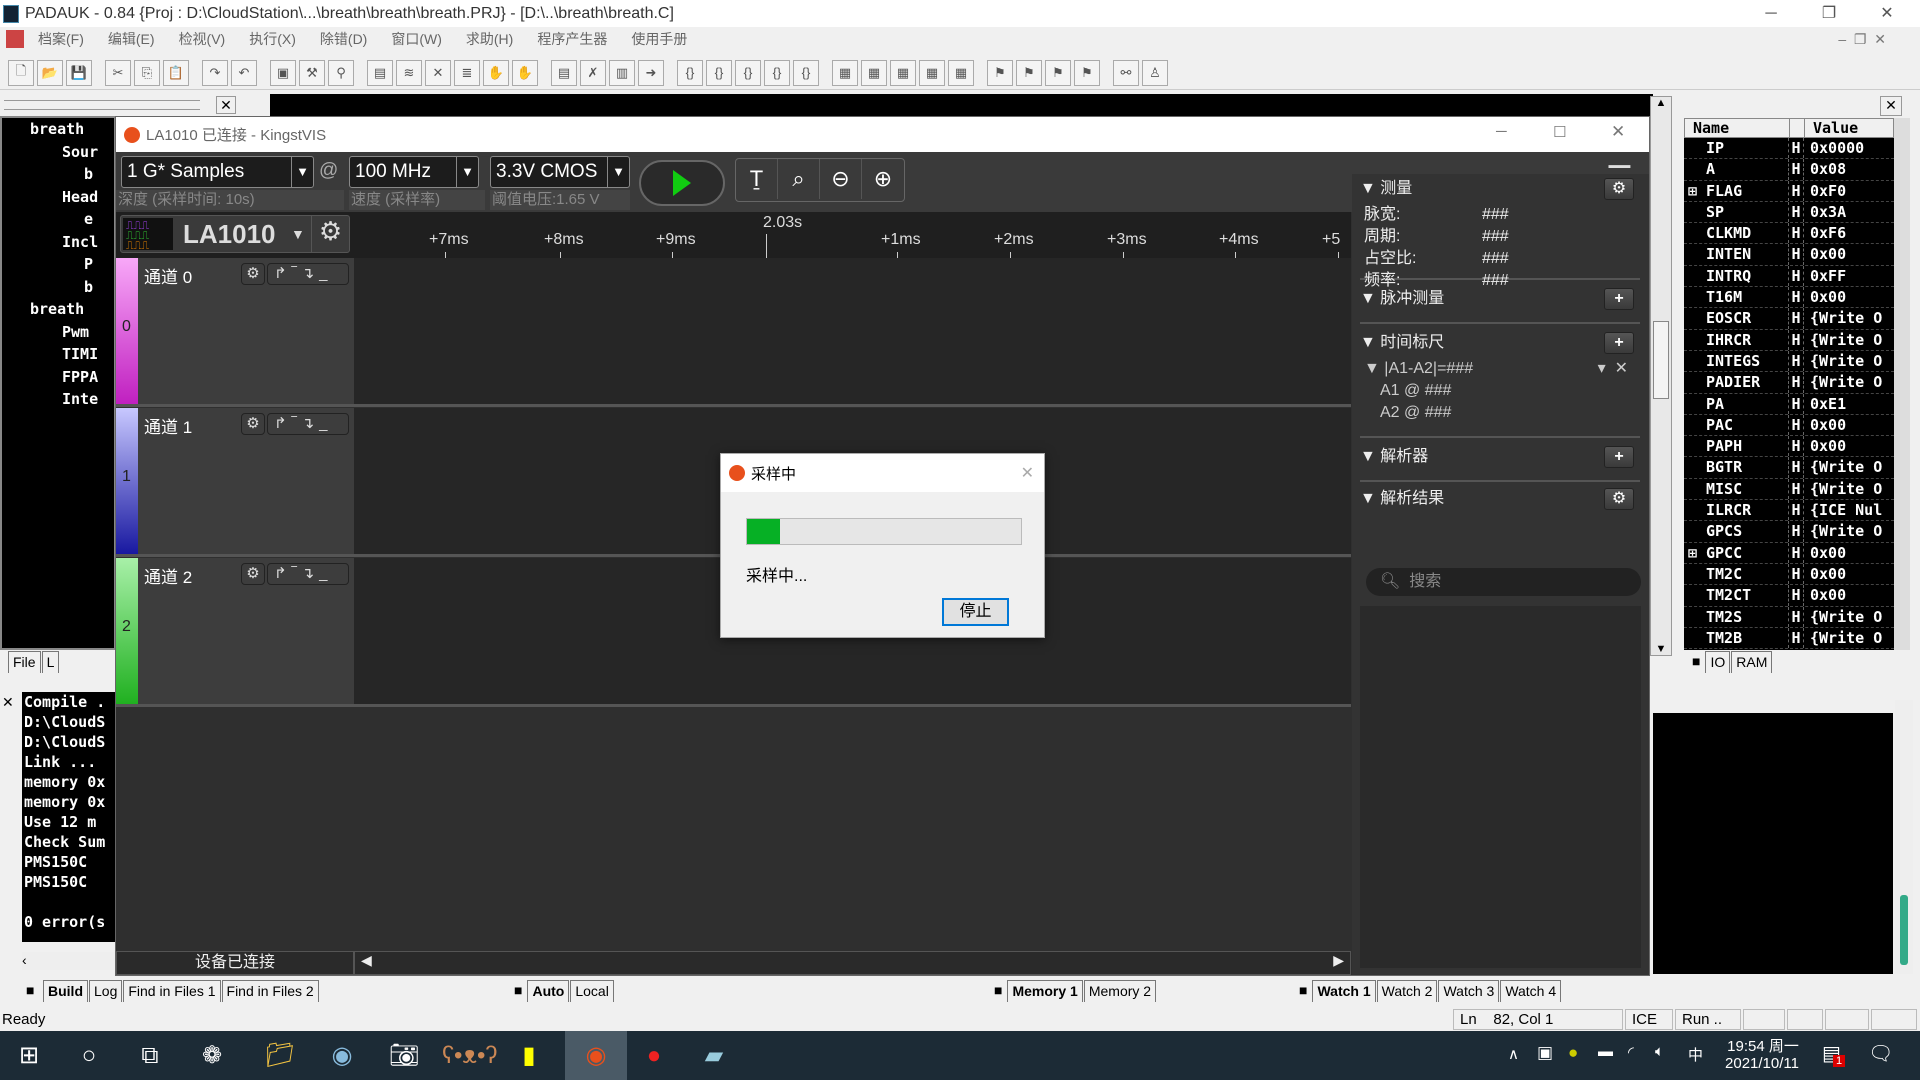  What do you see at coordinates (659, 39) in the screenshot?
I see `menu-manual: 使用手册` at bounding box center [659, 39].